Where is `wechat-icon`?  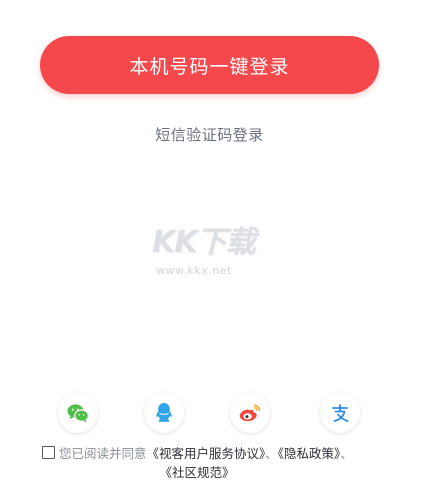 wechat-icon is located at coordinates (78, 413).